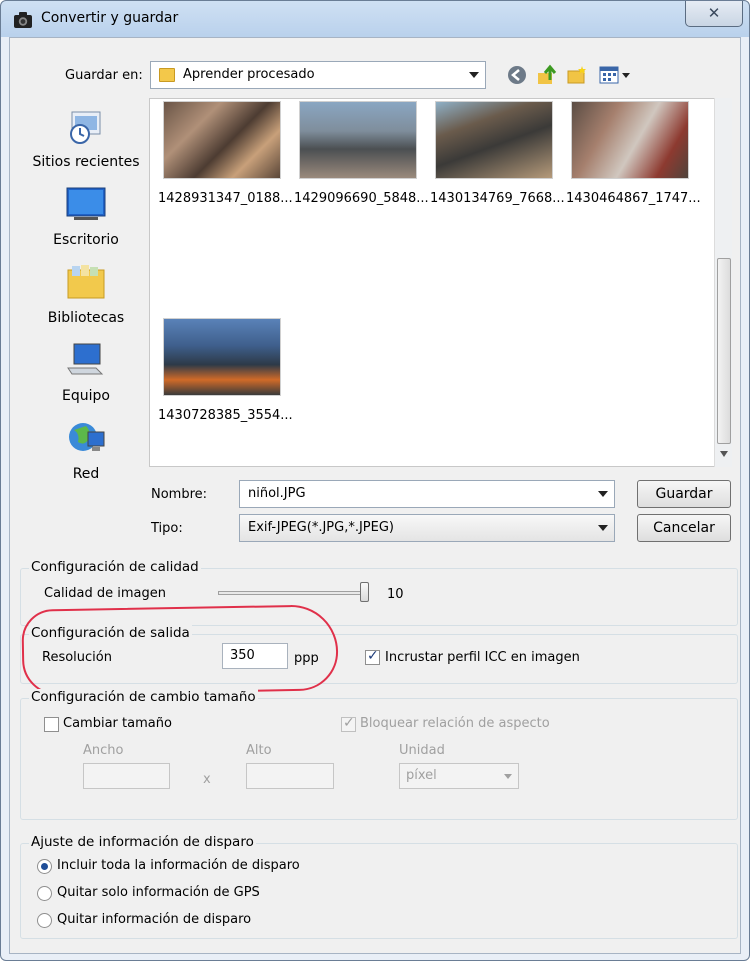 The image size is (750, 961). What do you see at coordinates (86, 474) in the screenshot?
I see `place-label: Red` at bounding box center [86, 474].